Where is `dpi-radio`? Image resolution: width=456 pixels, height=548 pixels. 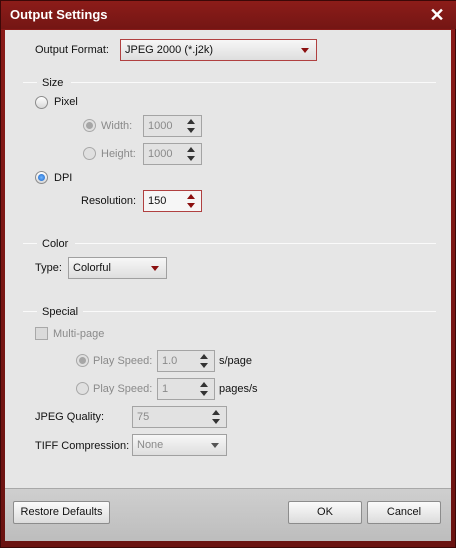 dpi-radio is located at coordinates (41, 177).